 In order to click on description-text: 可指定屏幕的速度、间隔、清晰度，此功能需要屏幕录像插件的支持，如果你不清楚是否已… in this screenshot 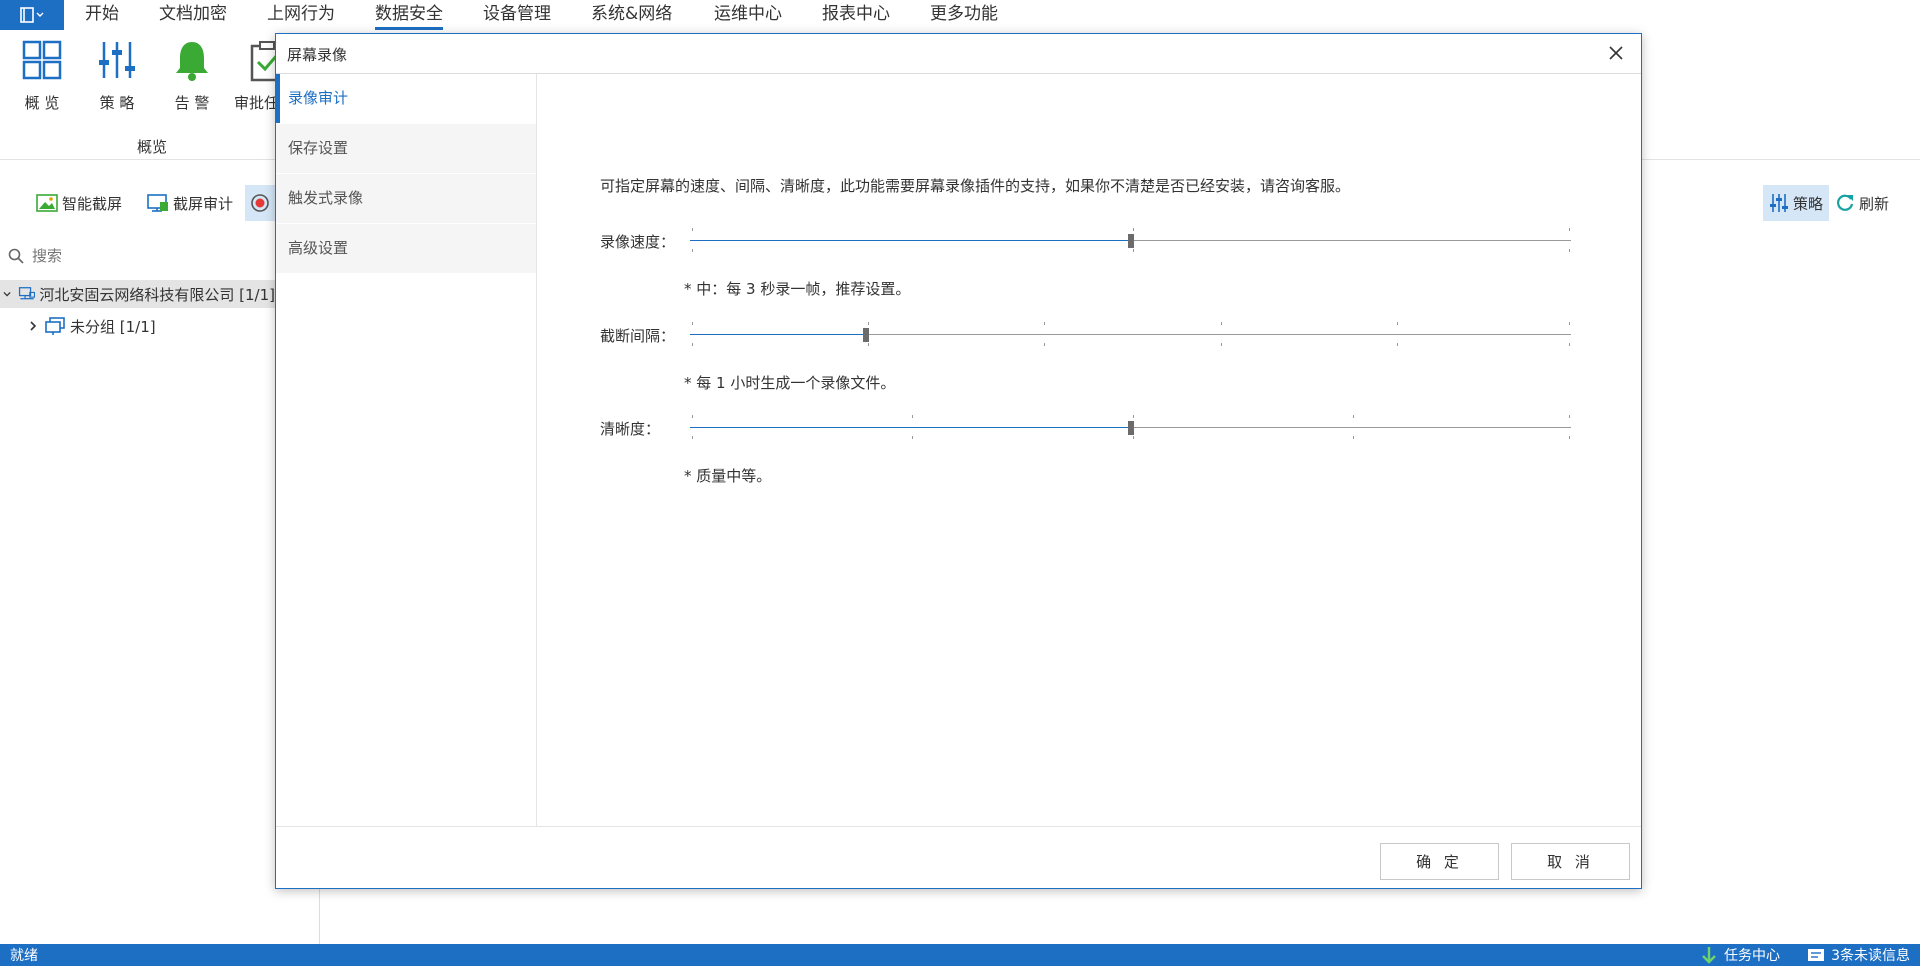, I will do `click(975, 186)`.